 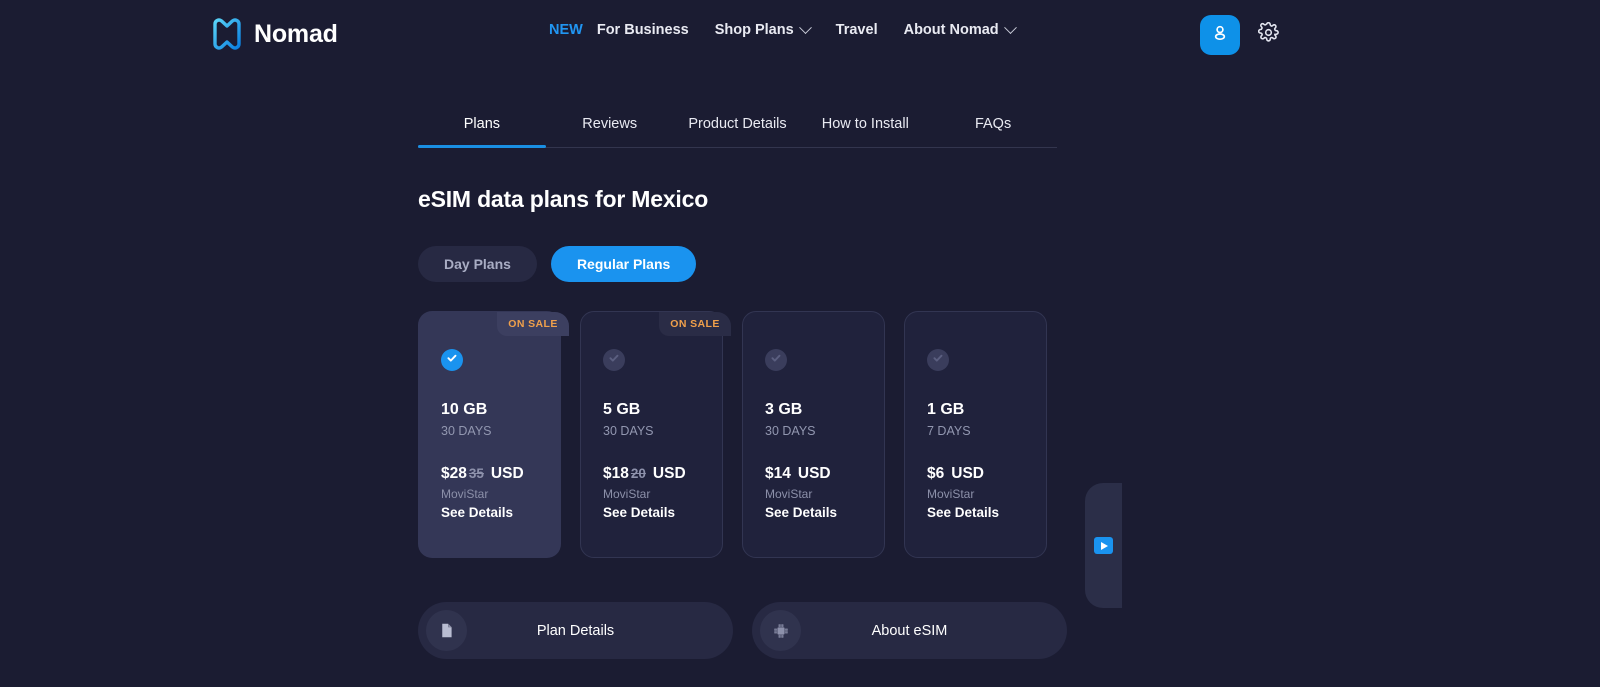 I want to click on page-title: eSIM data plans for Mexico, so click(x=563, y=199).